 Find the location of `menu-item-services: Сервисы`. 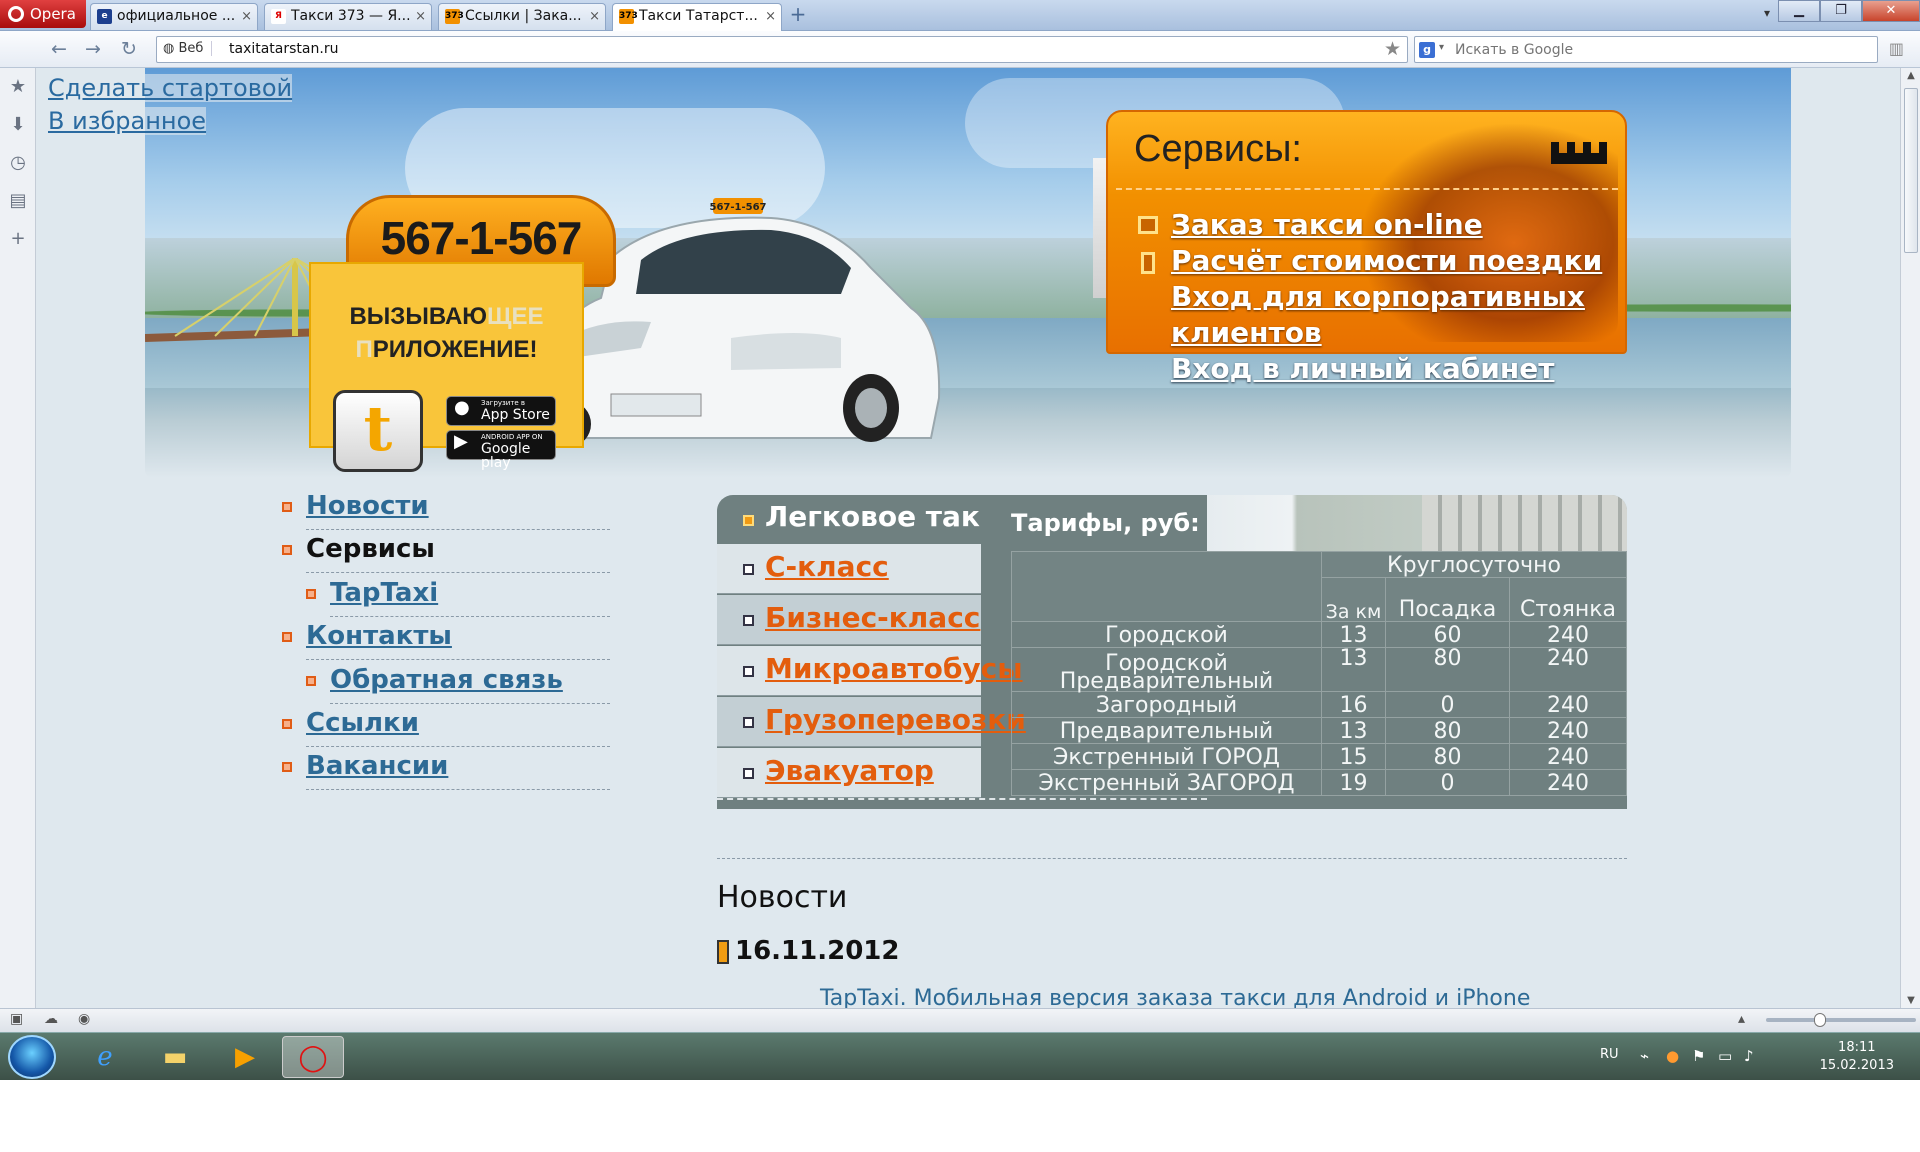

menu-item-services: Сервисы is located at coordinates (446, 551).